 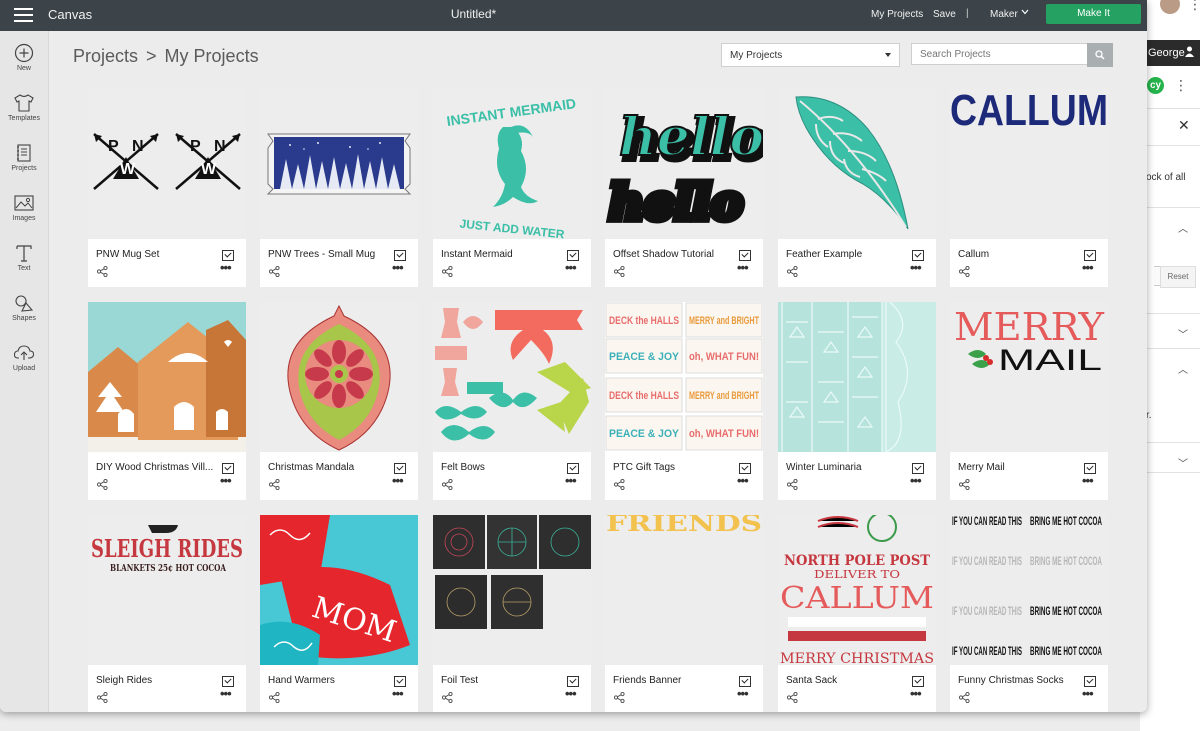 I want to click on project-card: Winter Luminaria •••, so click(x=857, y=401).